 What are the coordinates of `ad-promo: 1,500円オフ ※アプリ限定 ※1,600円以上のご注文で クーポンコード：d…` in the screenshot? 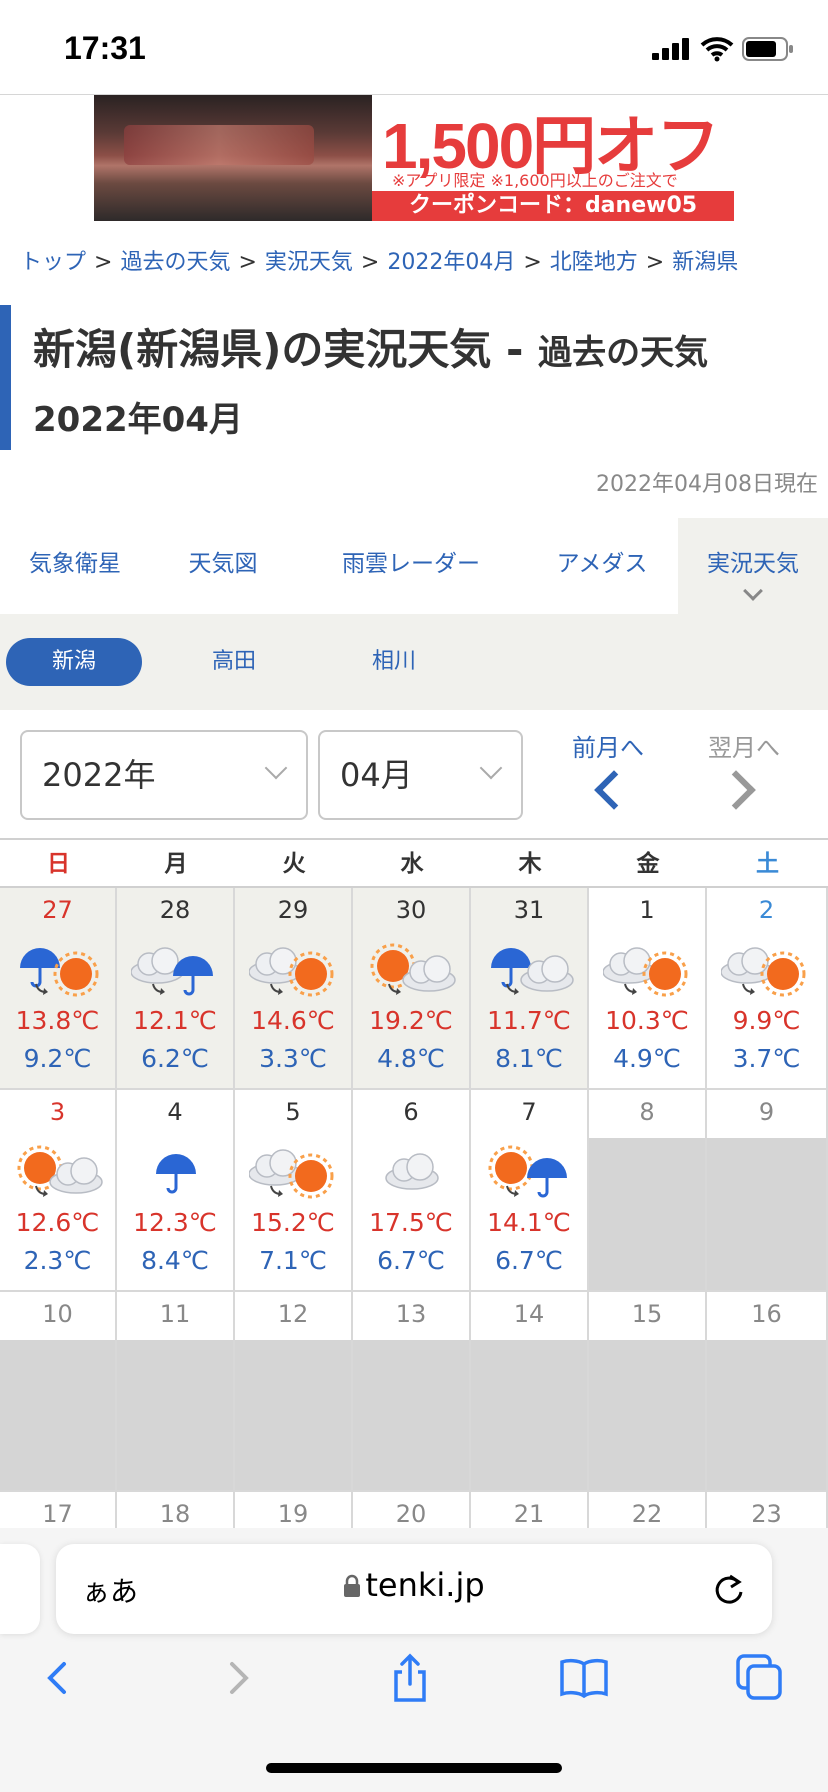 It's located at (553, 158).